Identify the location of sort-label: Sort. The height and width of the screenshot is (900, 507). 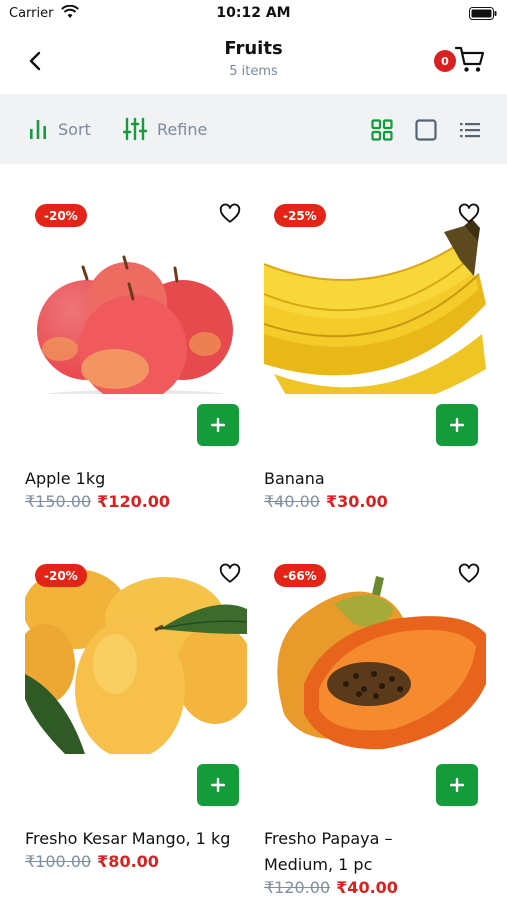
(74, 129).